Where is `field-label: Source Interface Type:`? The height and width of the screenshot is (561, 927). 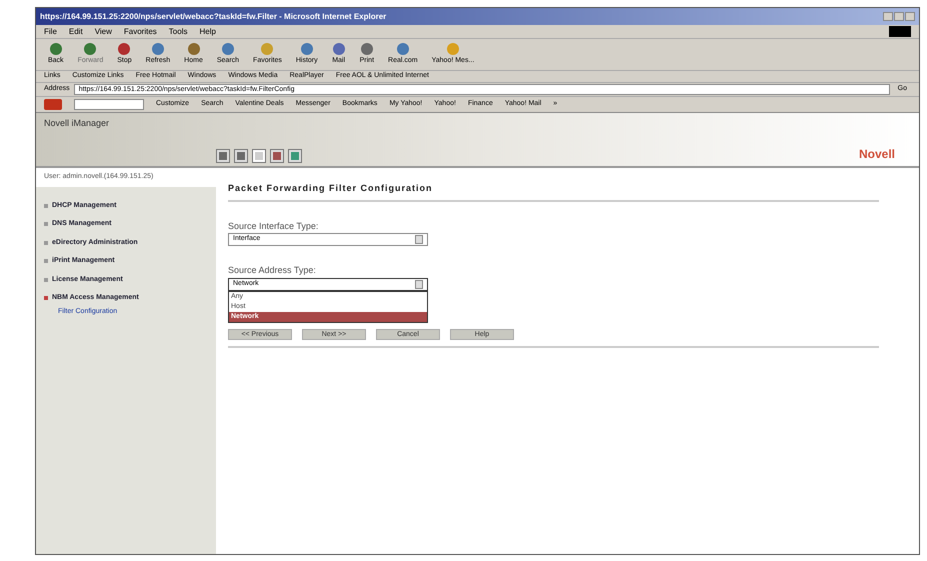 field-label: Source Interface Type: is located at coordinates (274, 226).